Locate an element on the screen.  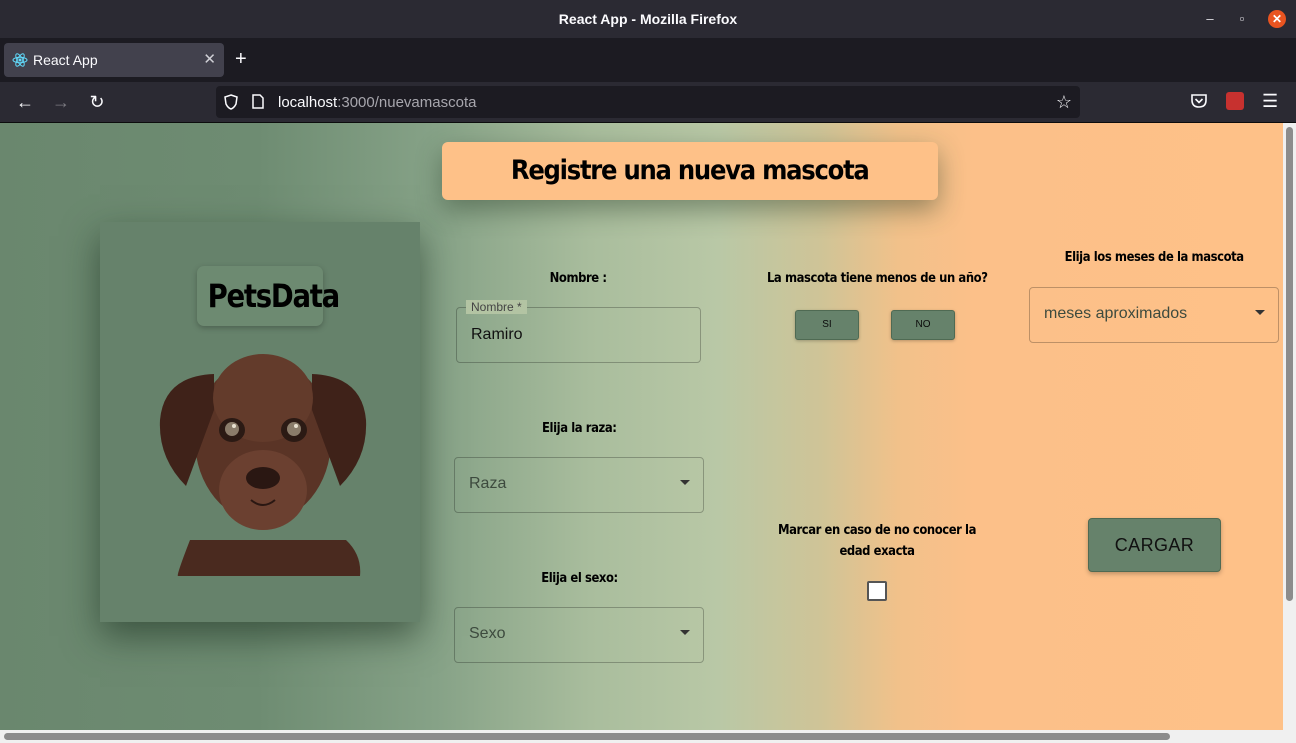
url-host: localhost is located at coordinates (308, 102).